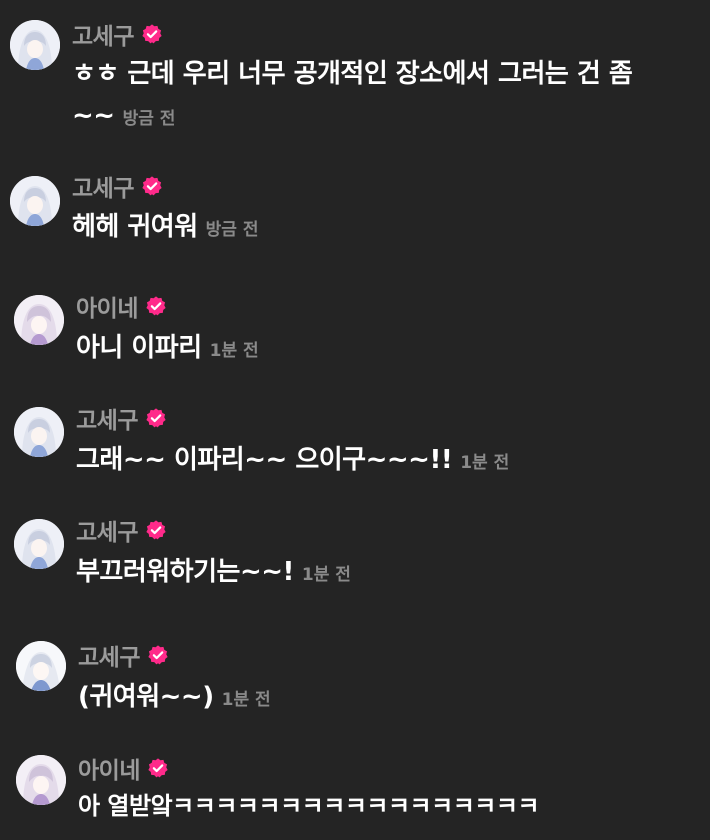  I want to click on message-text: (귀여워~~), so click(146, 697).